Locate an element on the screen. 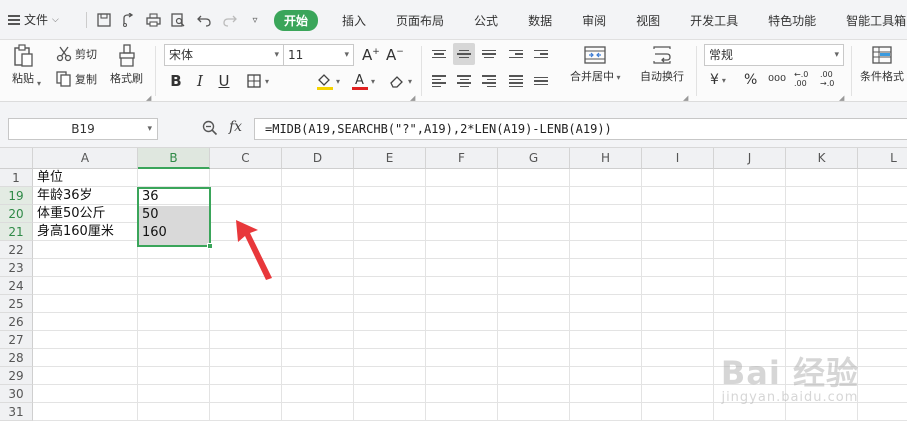 This screenshot has height=421, width=907. column-header-k: K is located at coordinates (822, 158).